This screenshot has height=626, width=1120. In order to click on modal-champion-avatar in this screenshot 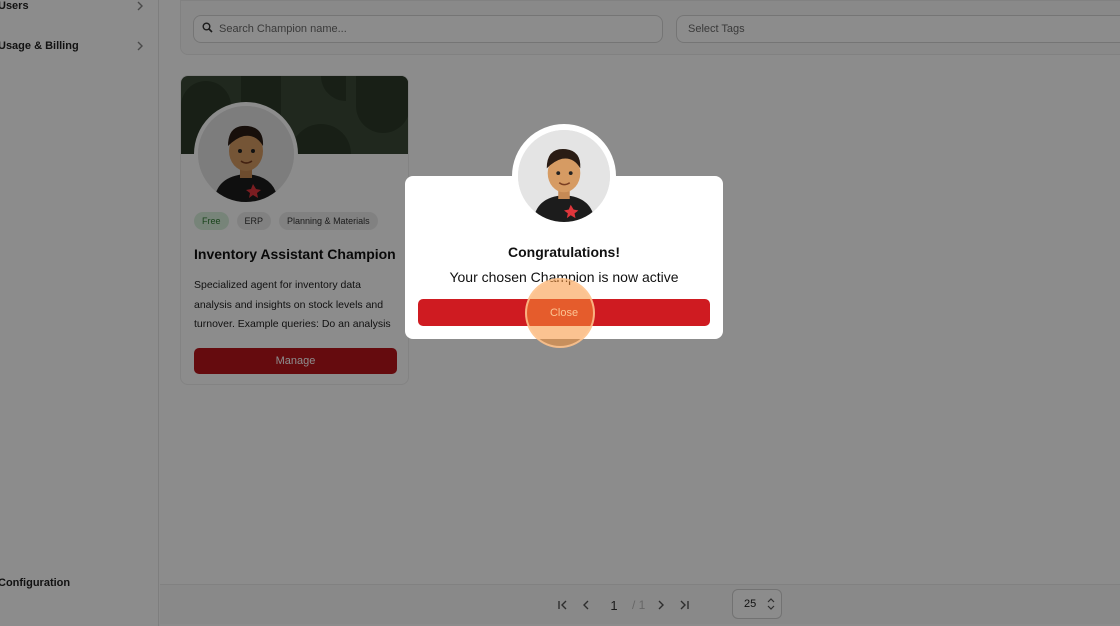, I will do `click(564, 176)`.